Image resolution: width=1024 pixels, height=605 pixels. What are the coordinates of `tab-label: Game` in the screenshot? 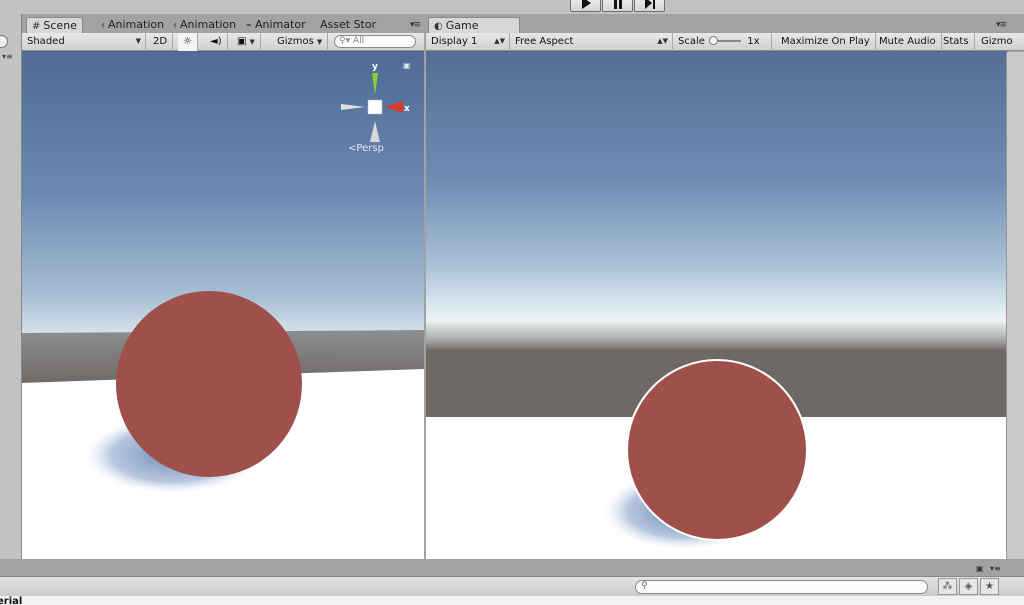 It's located at (462, 25).